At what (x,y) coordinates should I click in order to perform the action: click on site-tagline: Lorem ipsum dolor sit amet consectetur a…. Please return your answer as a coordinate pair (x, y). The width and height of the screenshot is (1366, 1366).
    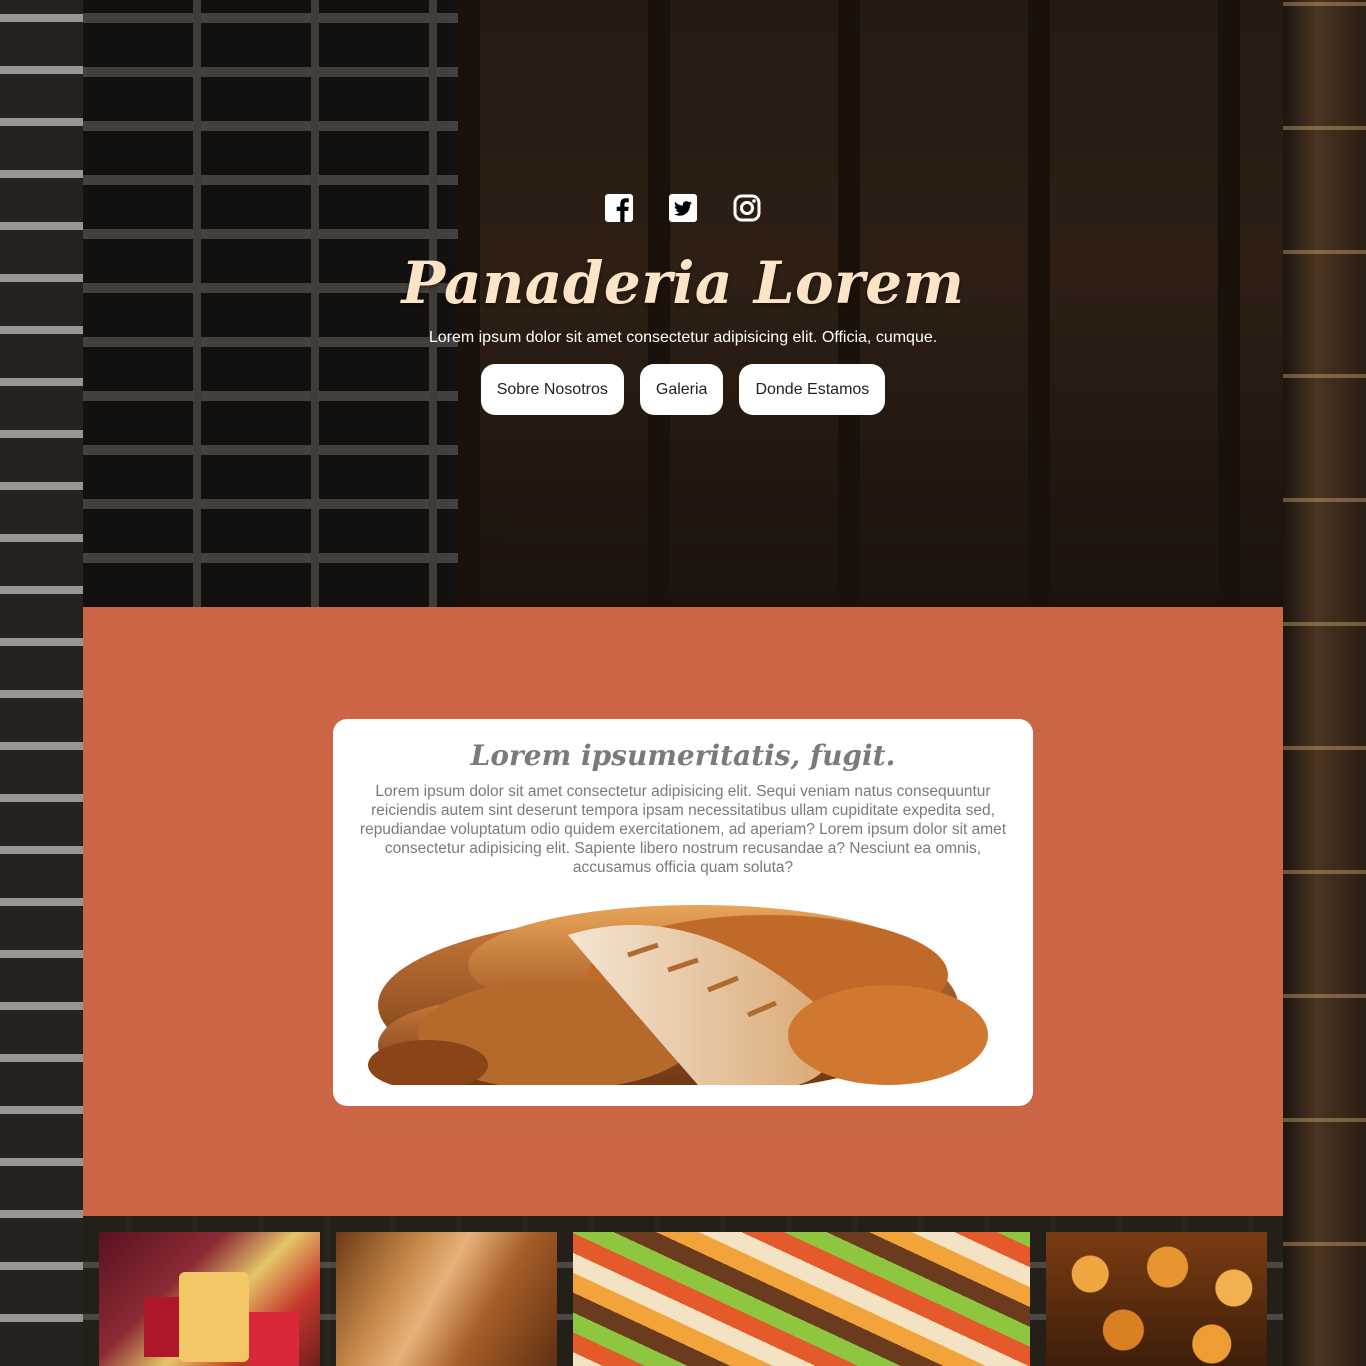
    Looking at the image, I should click on (683, 337).